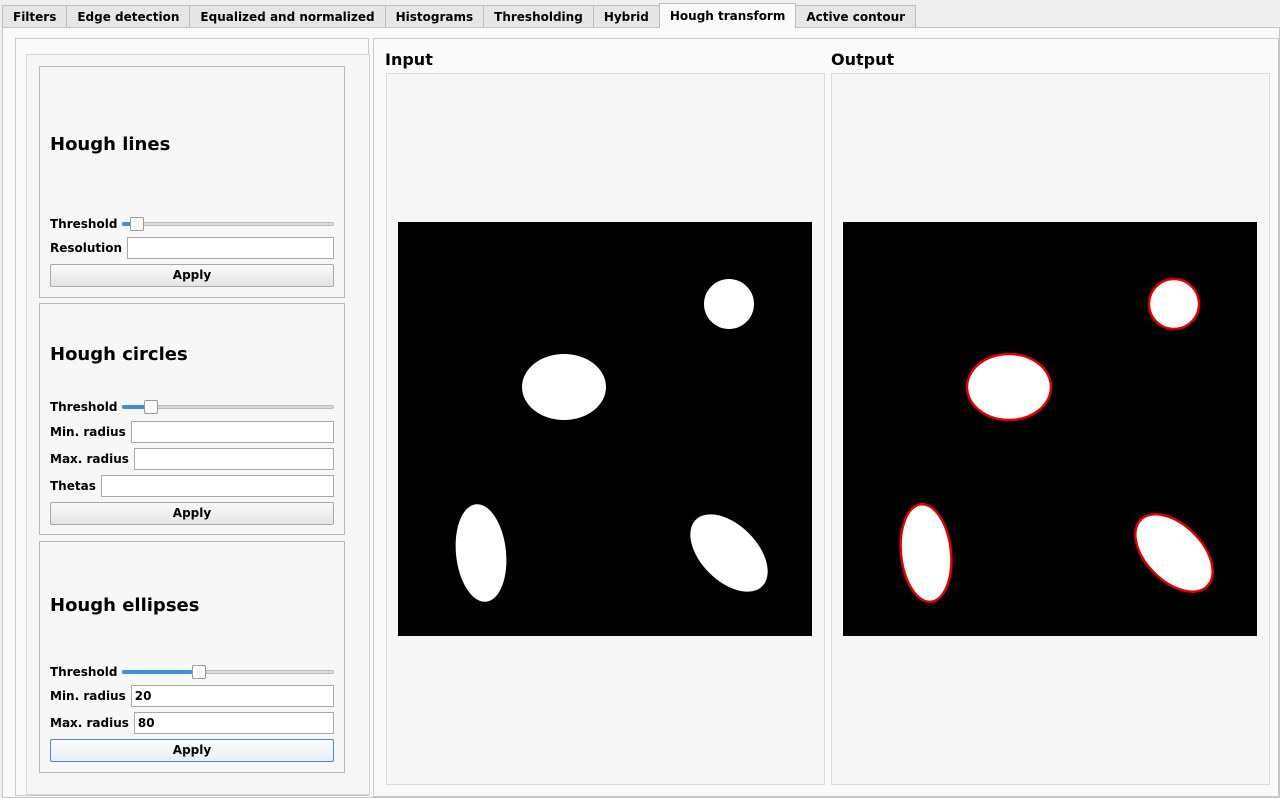  Describe the element at coordinates (88, 696) in the screenshot. I see `hough-ellipses-min-radius-label: Min. radius` at that location.